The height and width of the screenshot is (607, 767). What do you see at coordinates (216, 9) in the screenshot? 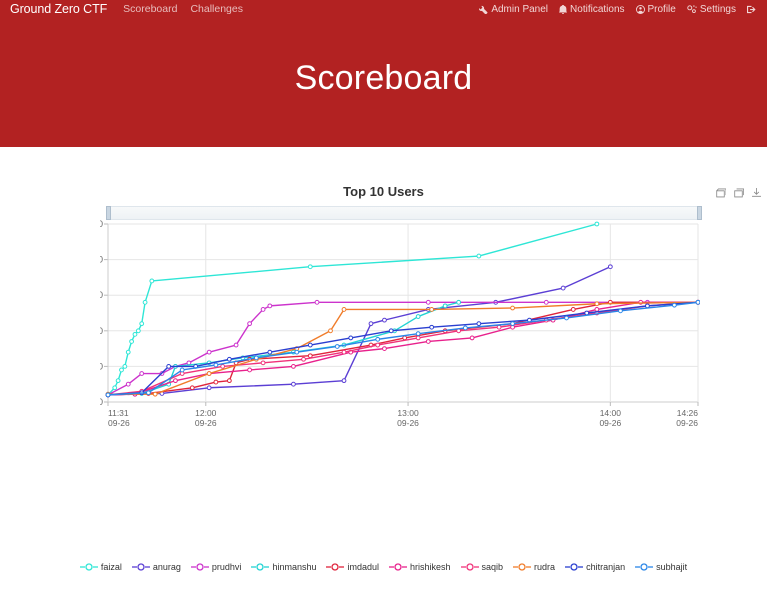
I see `nav-link-challenges: Challenges` at bounding box center [216, 9].